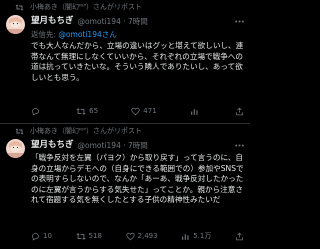 The image size is (320, 249). I want to click on views-button: 5.1万, so click(196, 236).